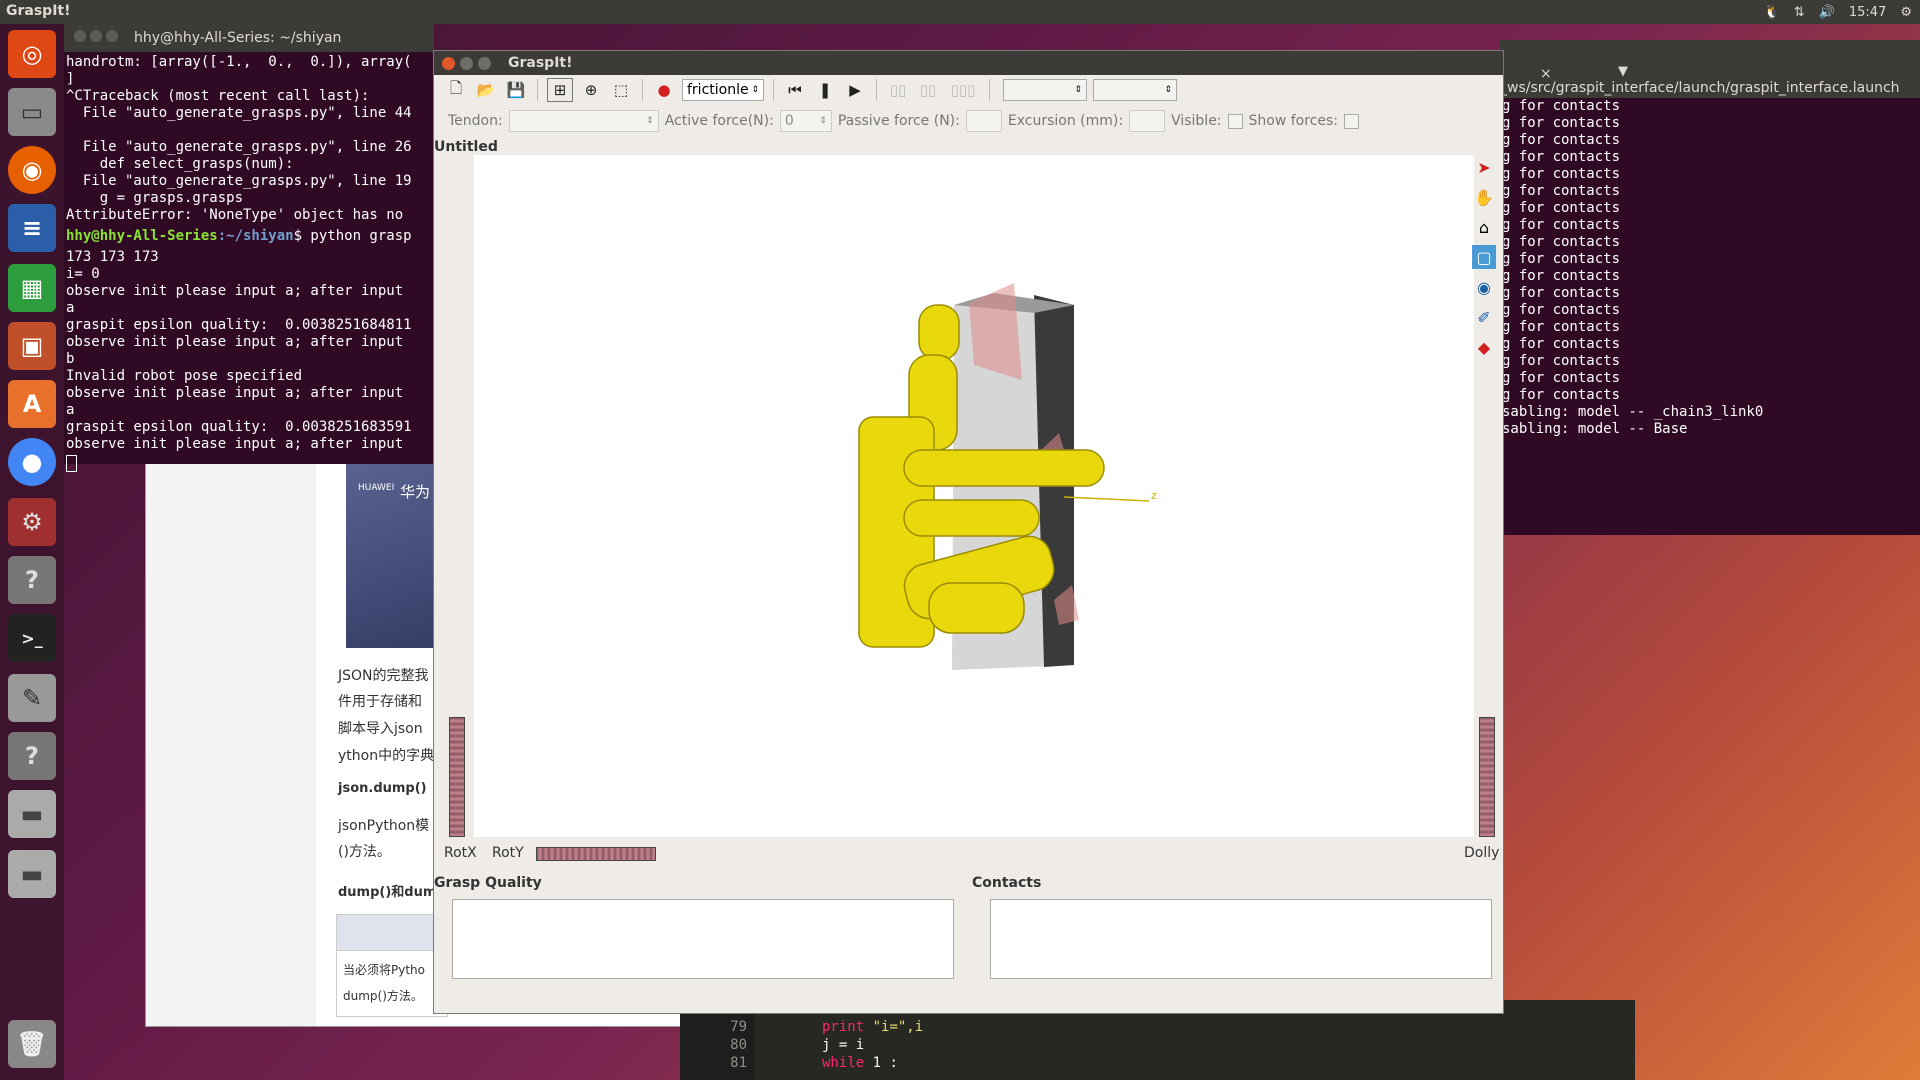 This screenshot has height=1080, width=1920. Describe the element at coordinates (382, 788) in the screenshot. I see `heading-json-dump: json.dump()` at that location.